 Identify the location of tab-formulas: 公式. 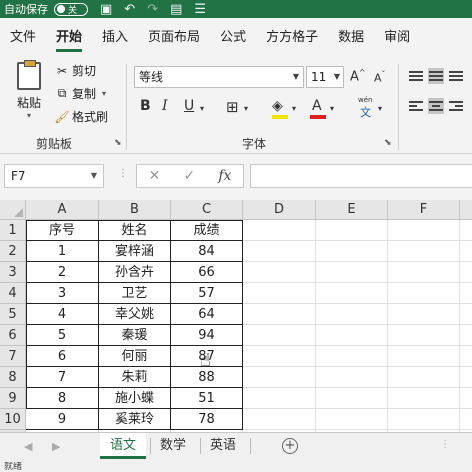
(233, 38).